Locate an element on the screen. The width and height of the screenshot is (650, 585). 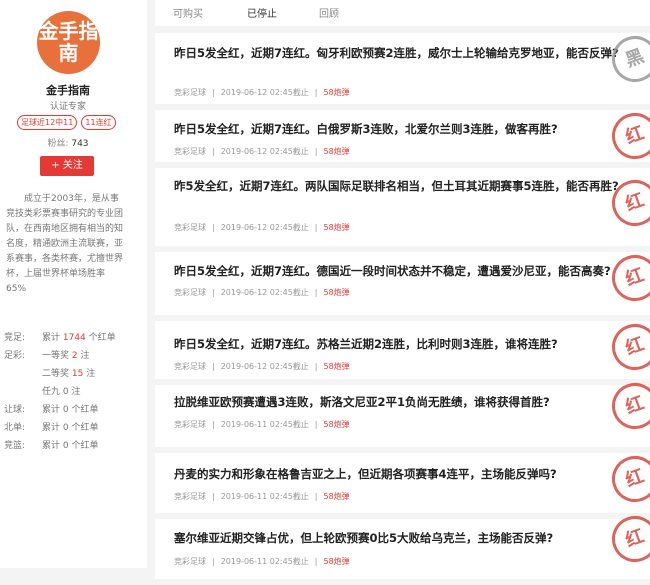
stat-value: 二等奖 15 注 is located at coordinates (68, 374).